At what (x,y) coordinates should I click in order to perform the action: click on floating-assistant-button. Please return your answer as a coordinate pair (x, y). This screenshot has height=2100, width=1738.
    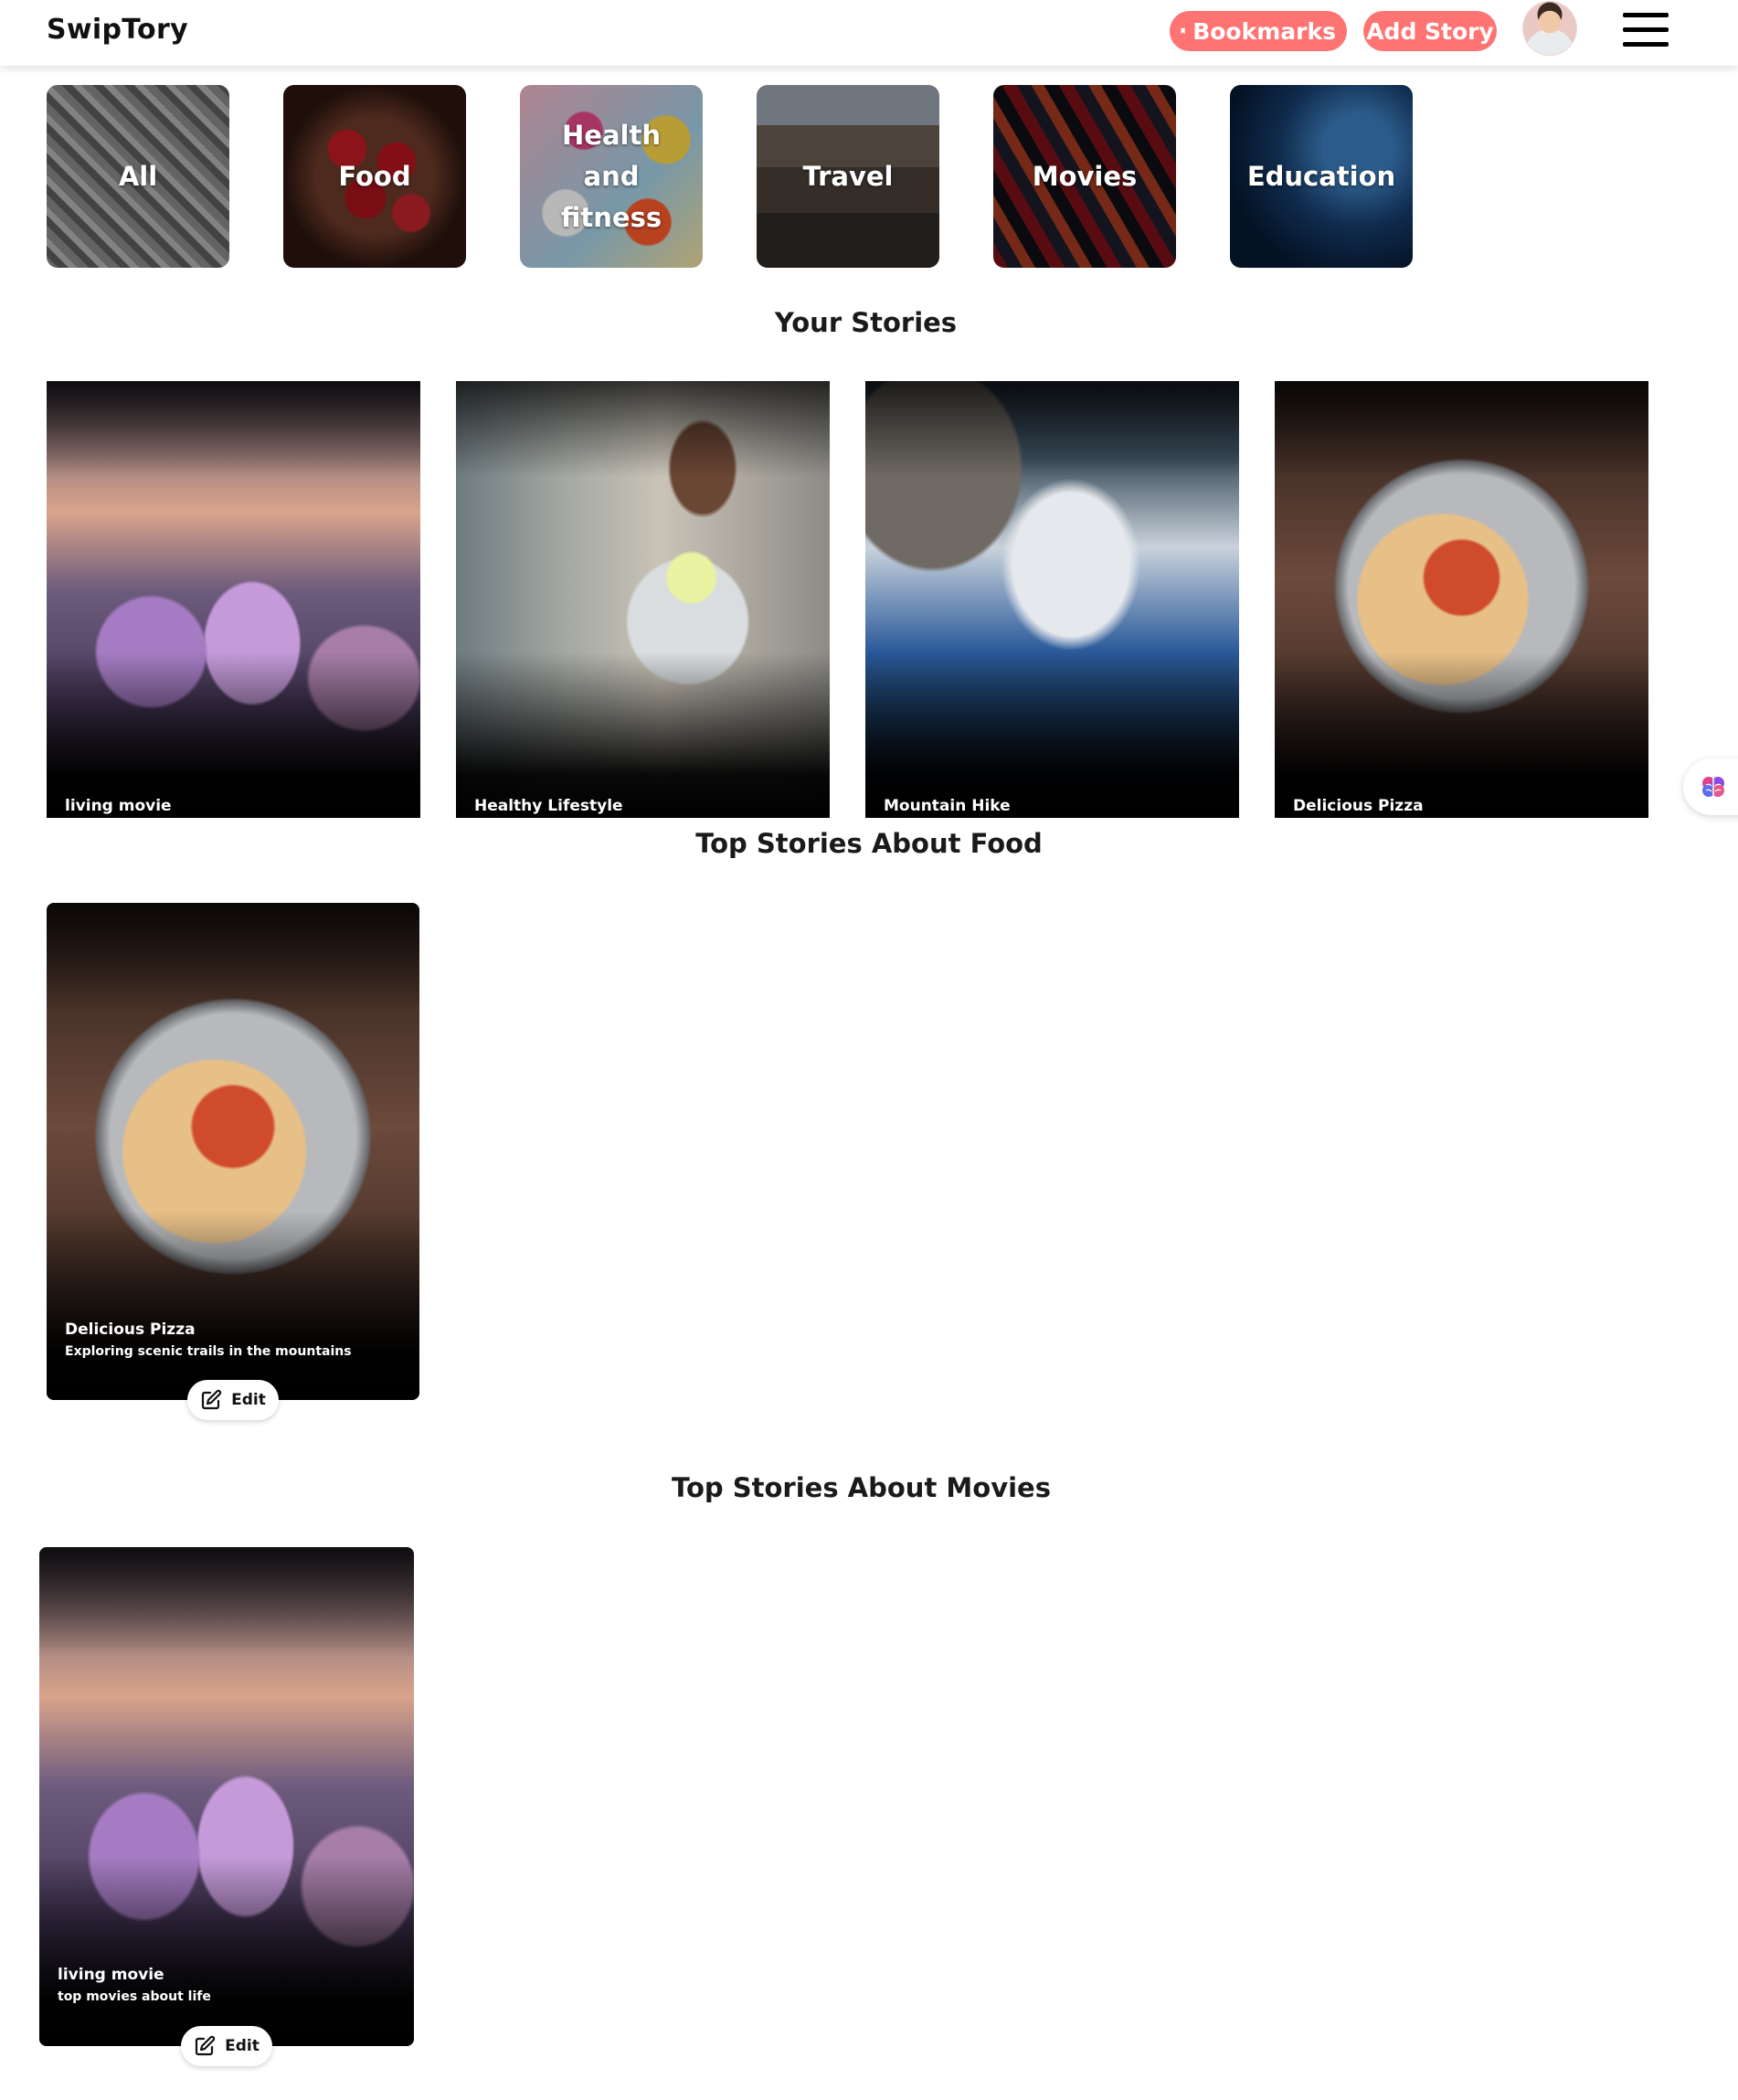
    Looking at the image, I should click on (1710, 787).